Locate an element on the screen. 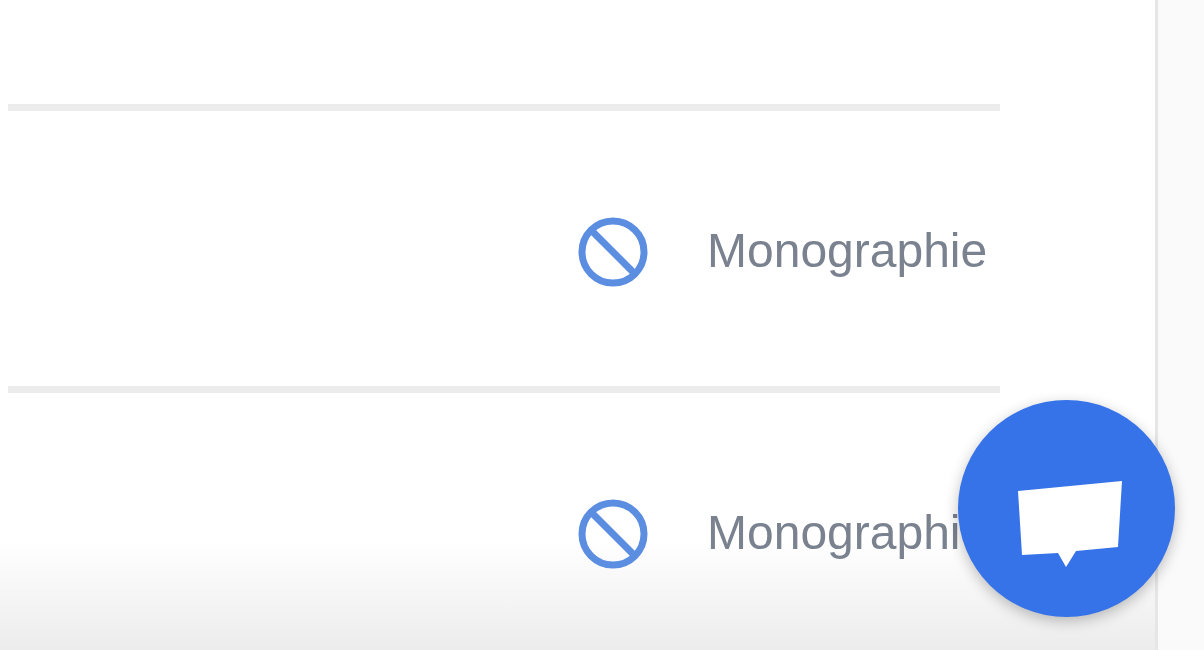 The width and height of the screenshot is (1204, 650). speech-bubble-icon is located at coordinates (1069, 523).